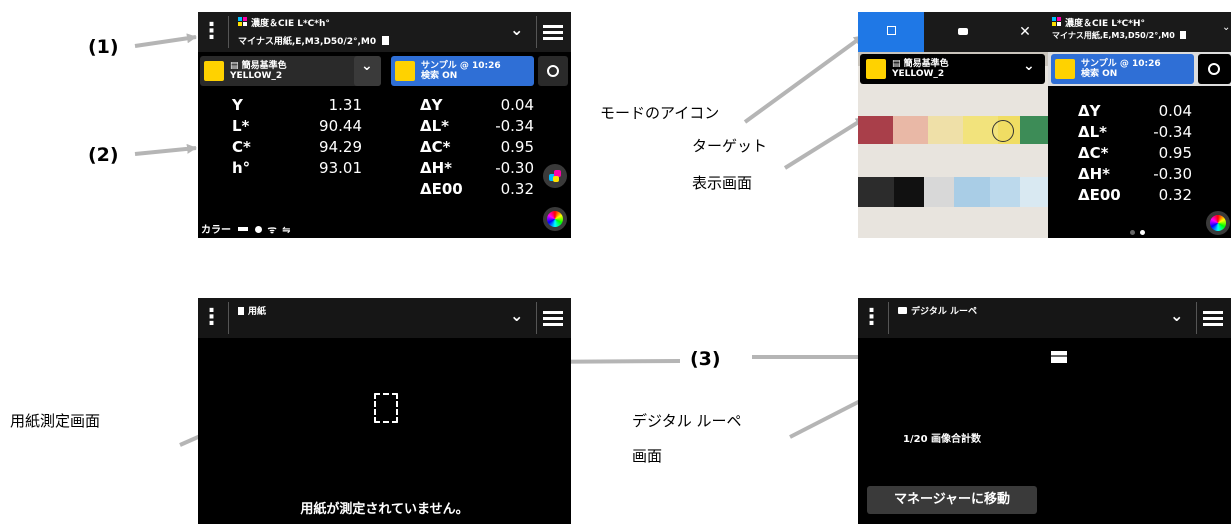  Describe the element at coordinates (237, 105) in the screenshot. I see `measurement-label: Y` at that location.